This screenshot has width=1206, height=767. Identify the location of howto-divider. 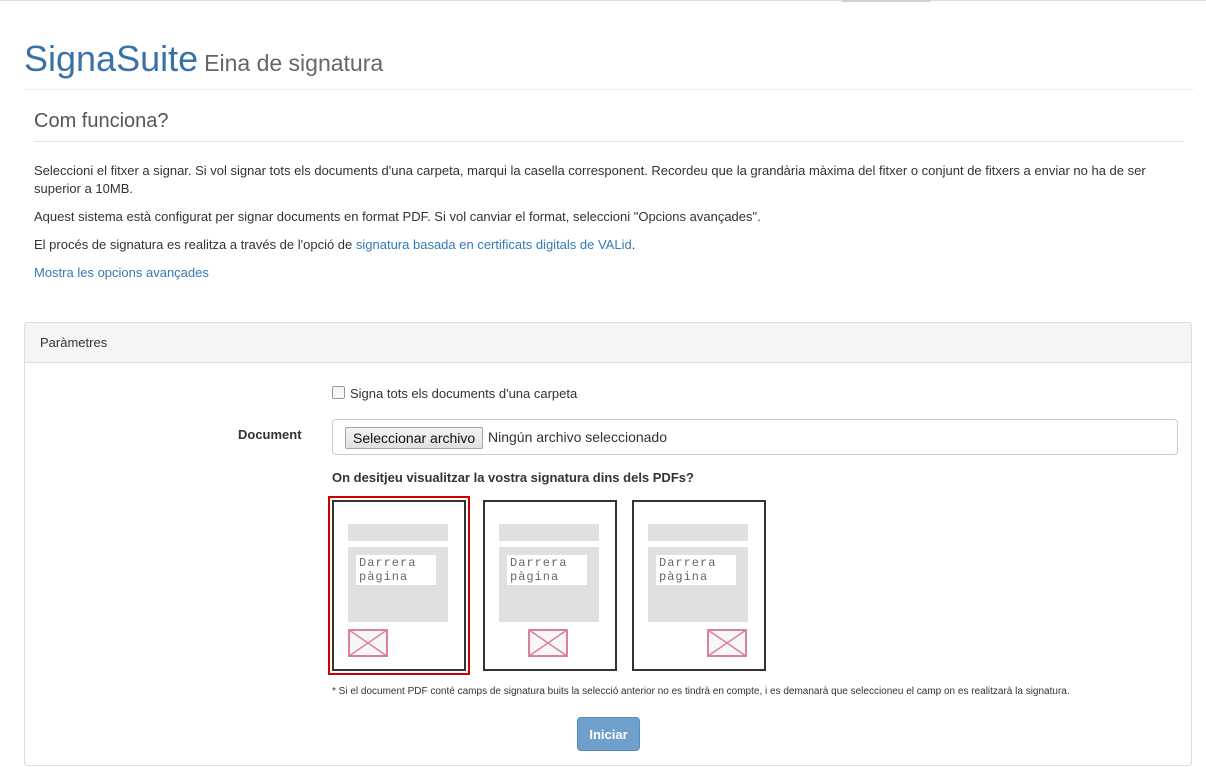
(609, 141).